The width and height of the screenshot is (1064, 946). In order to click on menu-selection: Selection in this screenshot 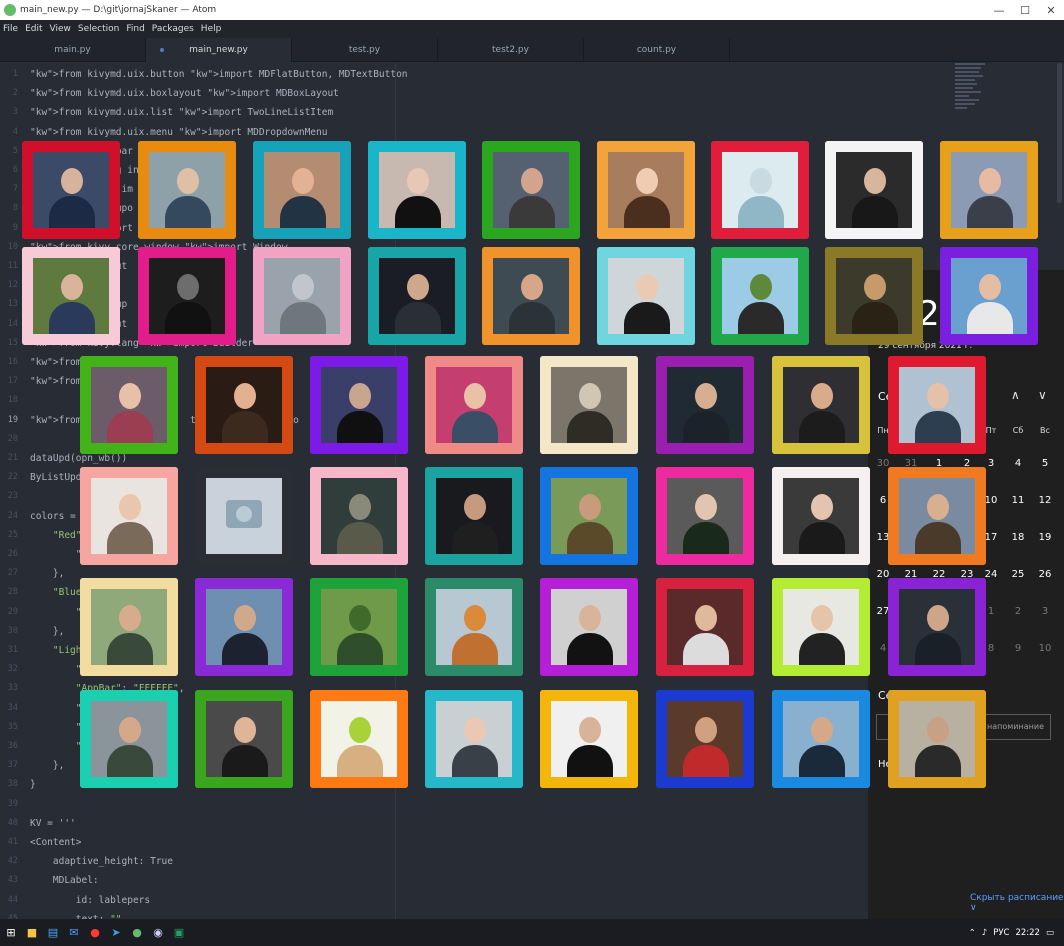, I will do `click(98, 29)`.